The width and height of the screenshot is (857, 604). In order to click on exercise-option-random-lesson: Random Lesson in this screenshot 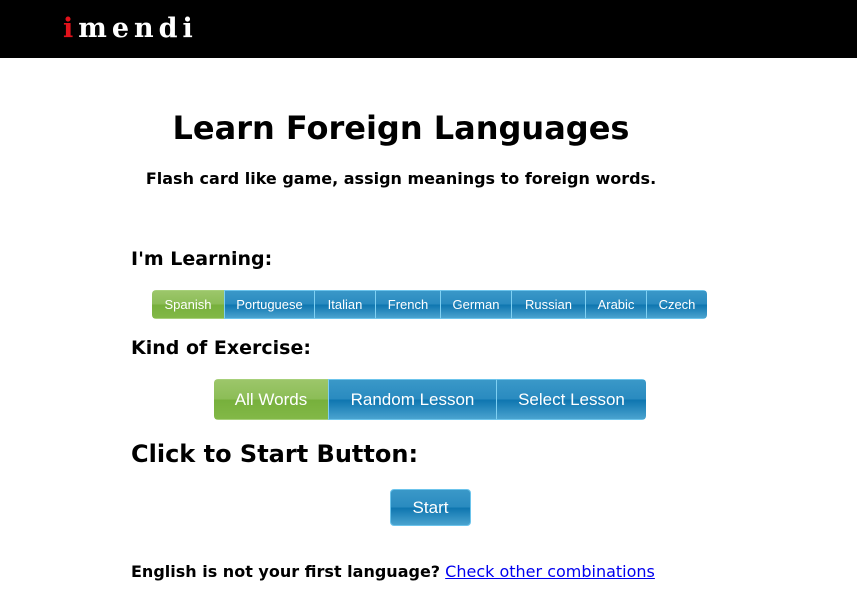, I will do `click(412, 399)`.